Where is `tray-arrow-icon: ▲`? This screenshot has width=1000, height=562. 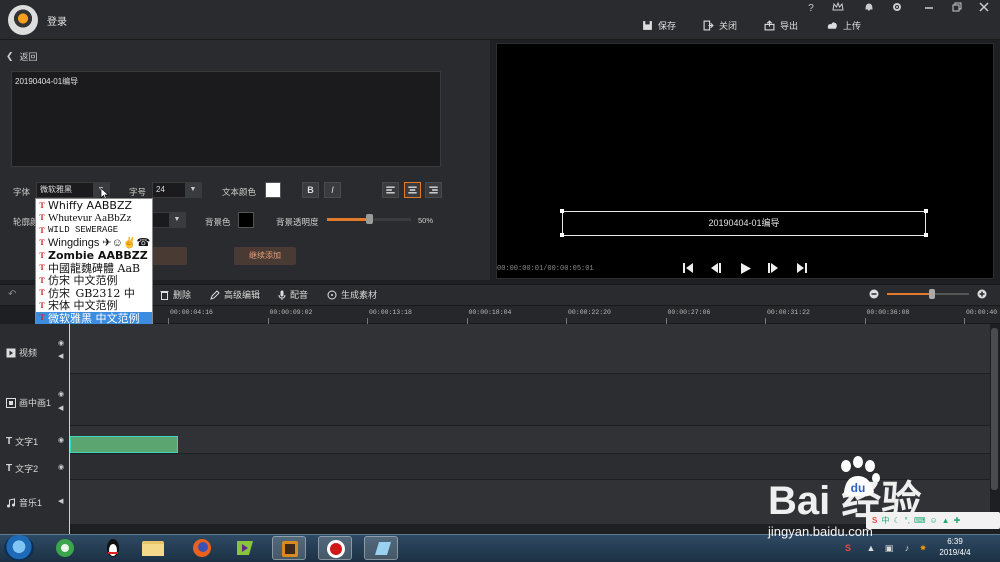 tray-arrow-icon: ▲ is located at coordinates (871, 548).